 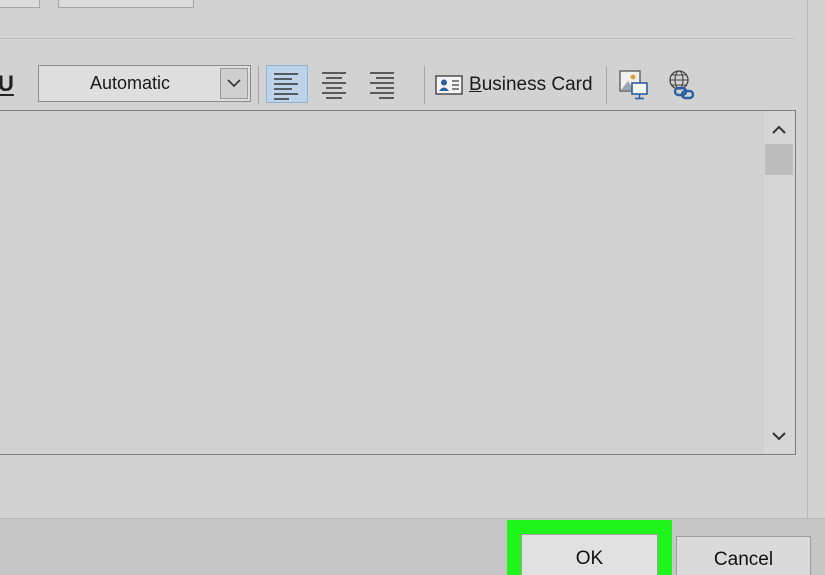 What do you see at coordinates (778, 282) in the screenshot?
I see `vertical-scrollbar` at bounding box center [778, 282].